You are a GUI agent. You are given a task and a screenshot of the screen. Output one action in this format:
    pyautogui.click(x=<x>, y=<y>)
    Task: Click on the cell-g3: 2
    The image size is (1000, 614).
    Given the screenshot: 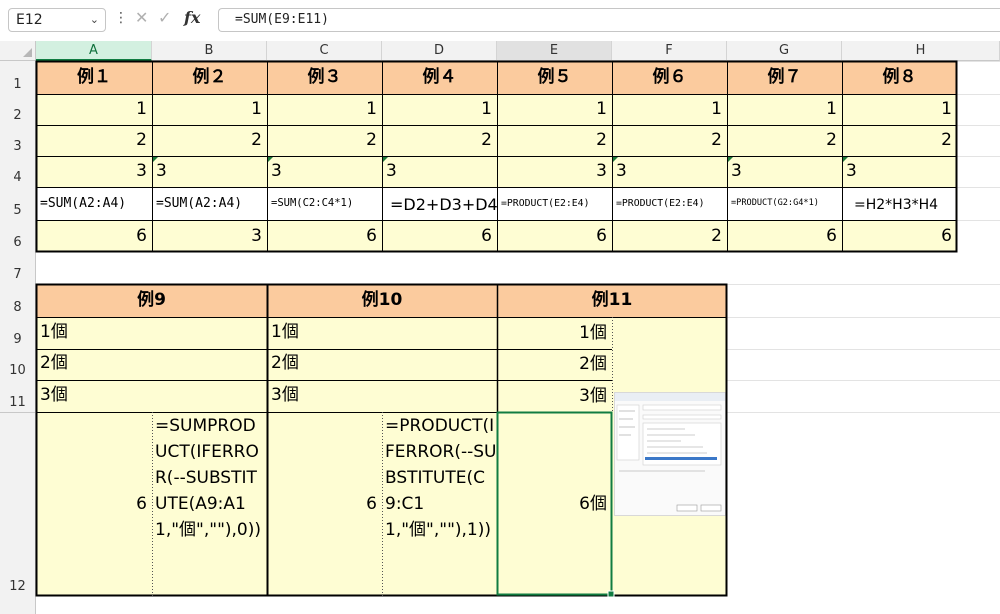 What is the action you would take?
    pyautogui.click(x=784, y=140)
    